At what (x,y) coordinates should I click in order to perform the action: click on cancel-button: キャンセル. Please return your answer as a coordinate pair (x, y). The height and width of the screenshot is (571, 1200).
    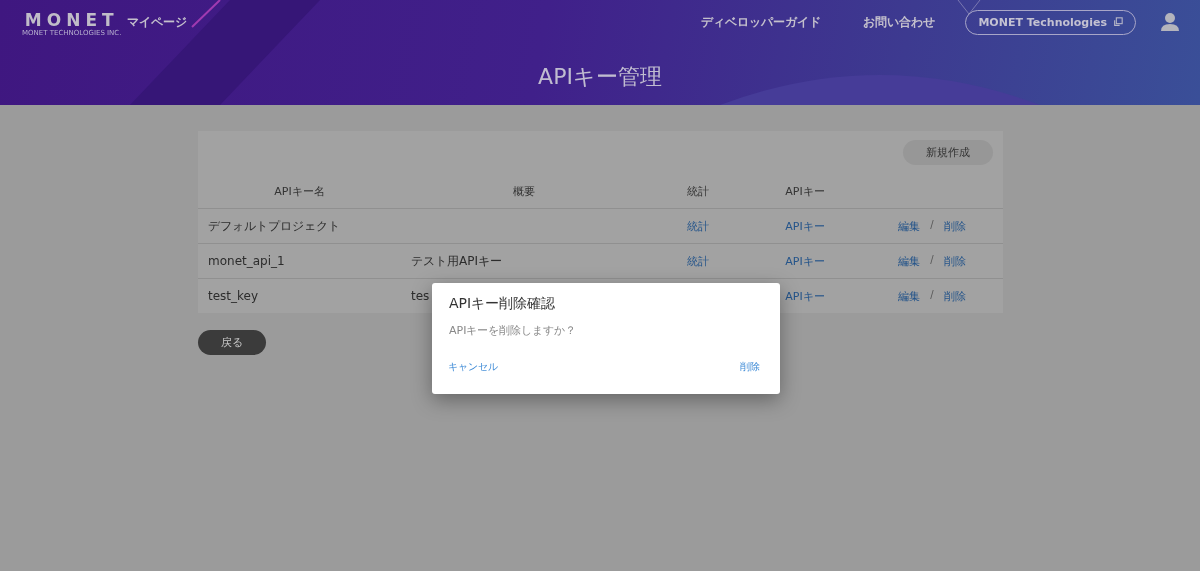
    Looking at the image, I should click on (473, 367).